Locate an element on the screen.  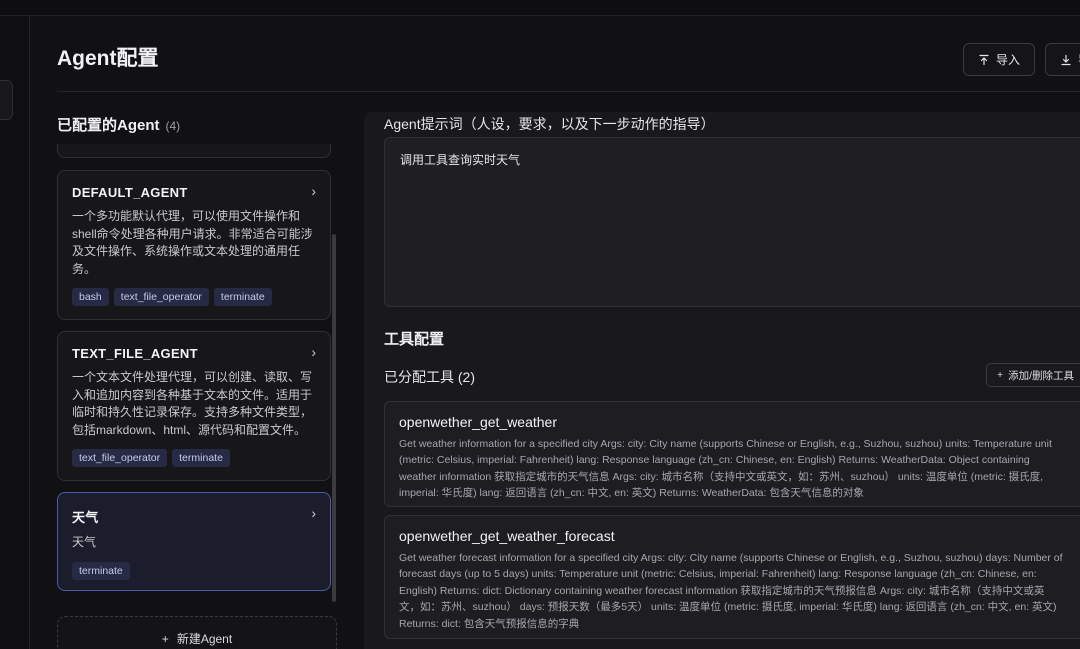
tools-section-title: 工具配置 is located at coordinates (414, 339).